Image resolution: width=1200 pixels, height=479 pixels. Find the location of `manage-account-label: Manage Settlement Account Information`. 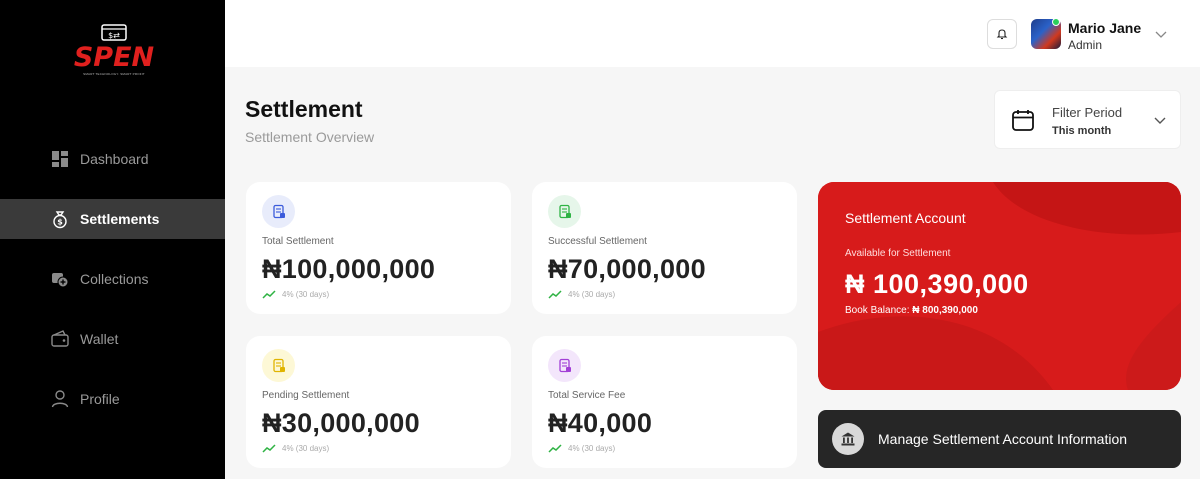

manage-account-label: Manage Settlement Account Information is located at coordinates (1003, 439).